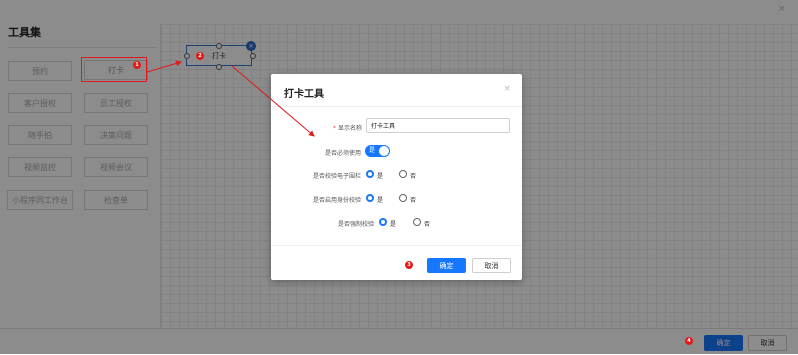 The width and height of the screenshot is (798, 355). What do you see at coordinates (396, 245) in the screenshot?
I see `dialog-footer-divider` at bounding box center [396, 245].